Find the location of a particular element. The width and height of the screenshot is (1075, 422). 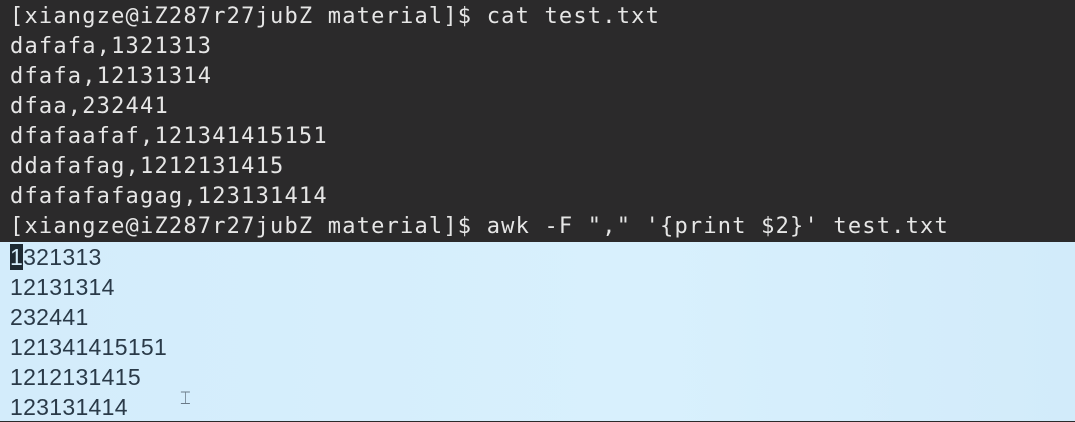

output-line: 1321313 is located at coordinates (56, 257).